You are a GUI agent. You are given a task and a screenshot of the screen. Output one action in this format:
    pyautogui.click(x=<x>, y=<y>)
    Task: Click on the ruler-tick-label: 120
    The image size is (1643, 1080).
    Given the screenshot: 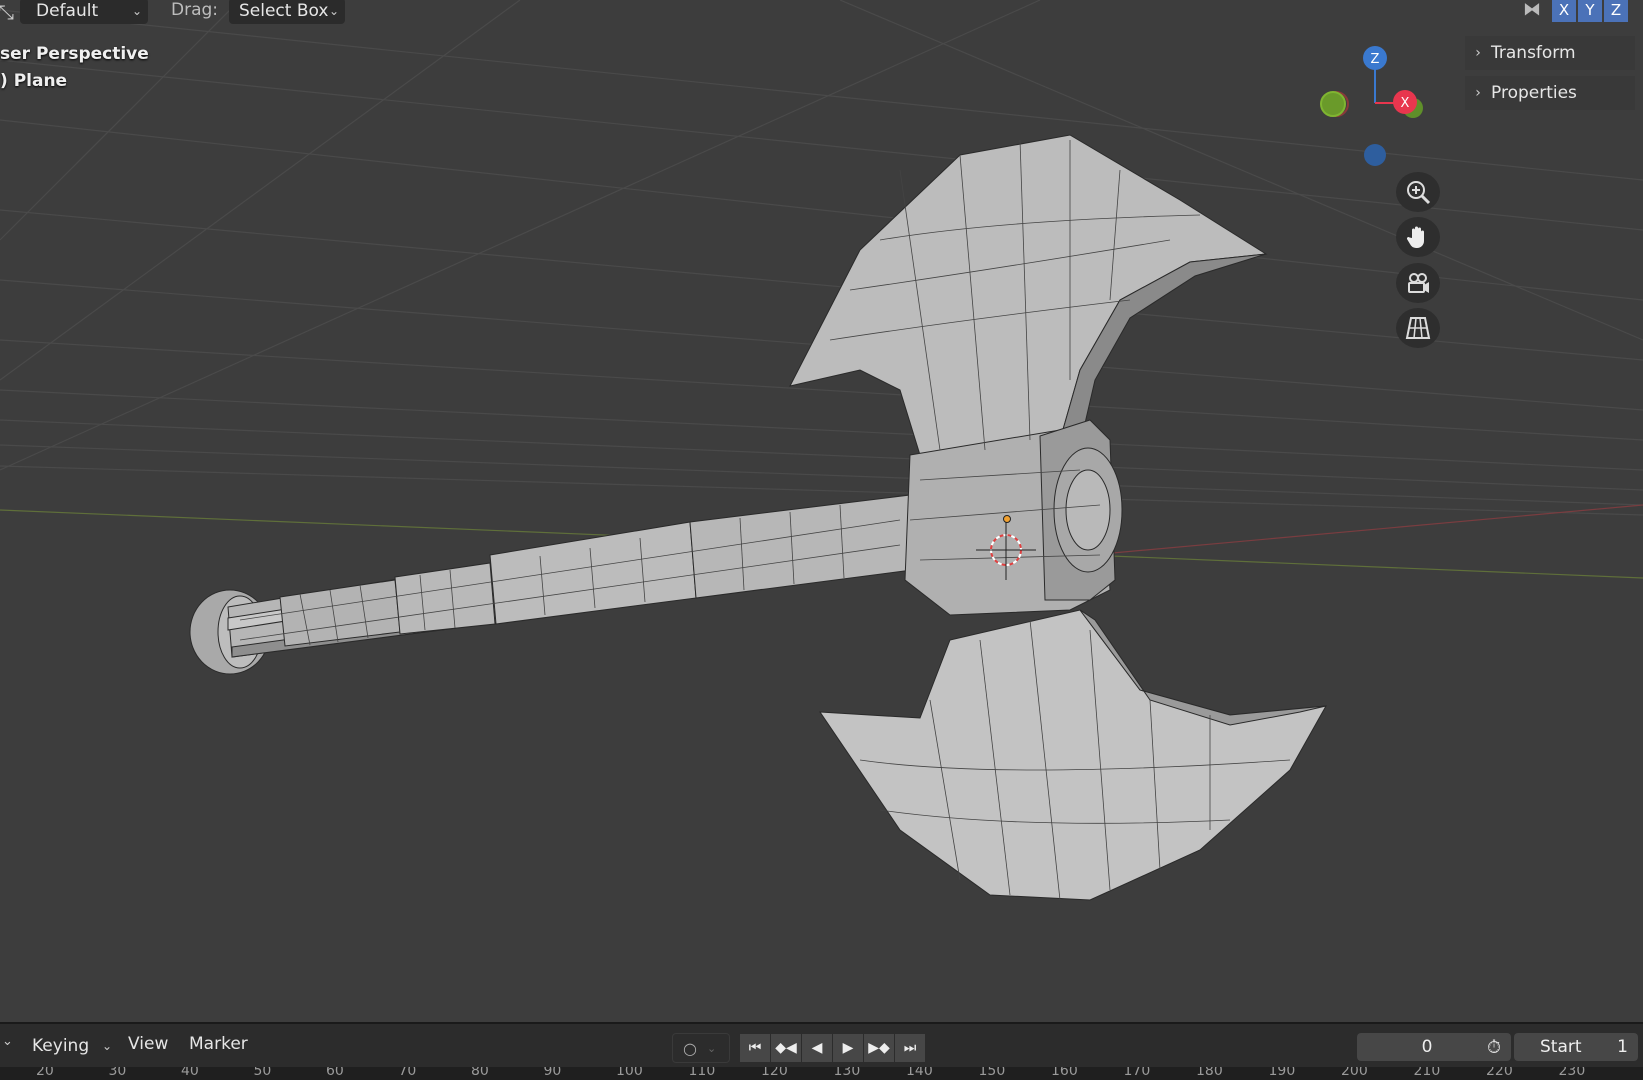 What is the action you would take?
    pyautogui.click(x=774, y=1073)
    